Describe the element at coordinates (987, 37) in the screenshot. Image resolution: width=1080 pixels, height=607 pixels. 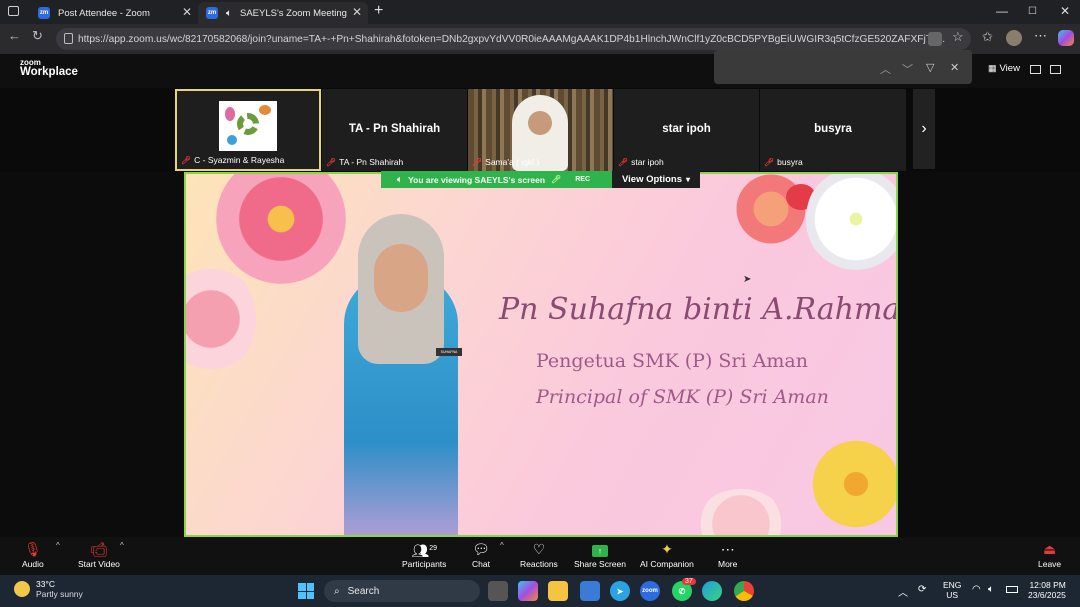
I see `favorites-icon: ✩` at that location.